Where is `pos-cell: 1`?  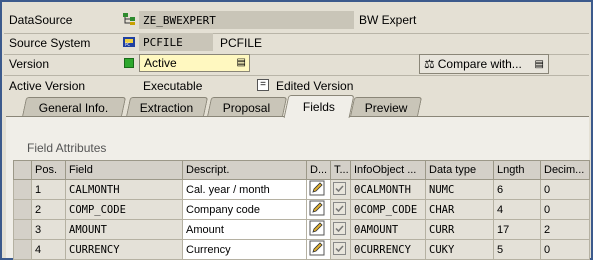 pos-cell: 1 is located at coordinates (48, 189).